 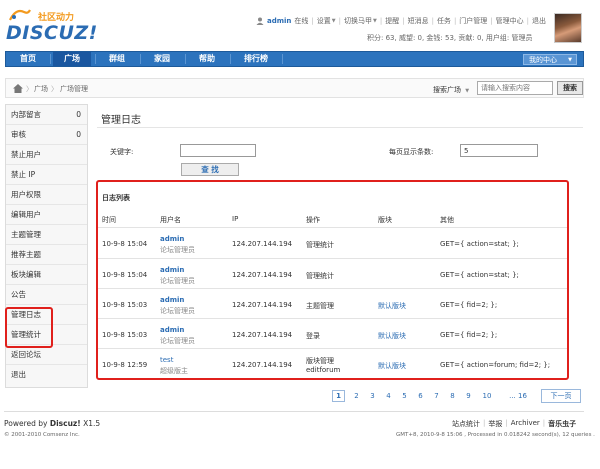 I want to click on sidebar-item-internal-messages: 内部留言 0, so click(x=46, y=115).